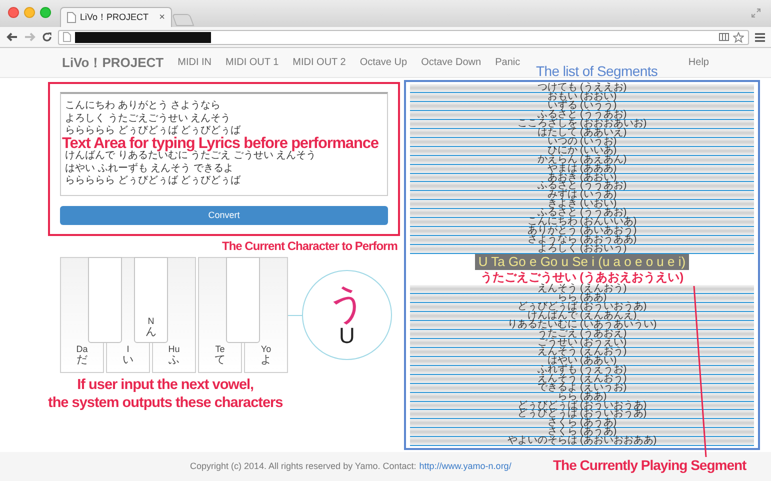  What do you see at coordinates (465, 467) in the screenshot?
I see `contact-link: http://www.yamo-n.org/` at bounding box center [465, 467].